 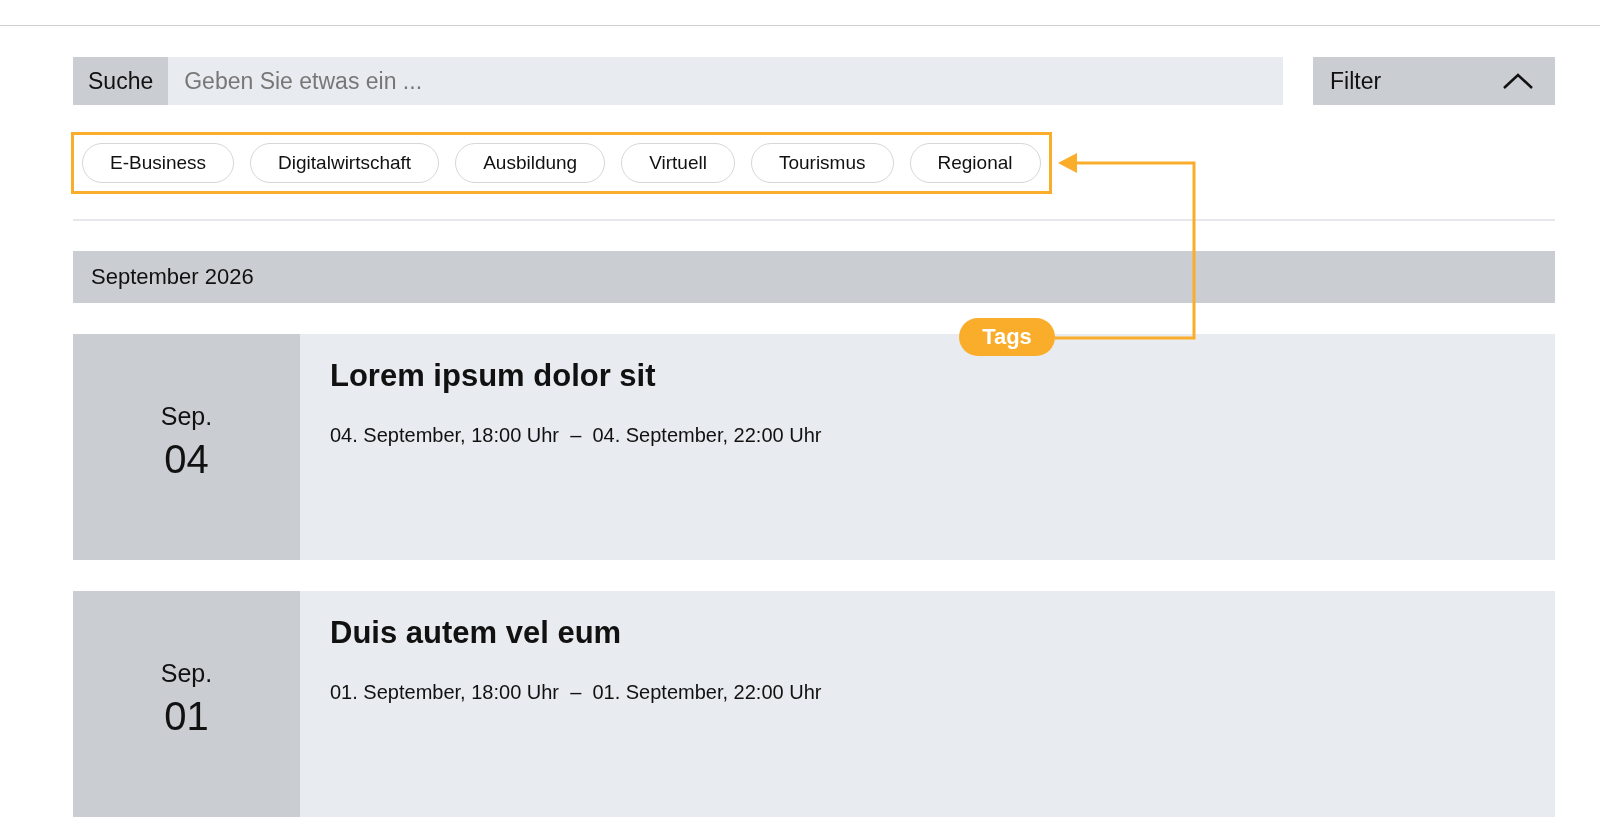 I want to click on event-day: 04, so click(x=186, y=459).